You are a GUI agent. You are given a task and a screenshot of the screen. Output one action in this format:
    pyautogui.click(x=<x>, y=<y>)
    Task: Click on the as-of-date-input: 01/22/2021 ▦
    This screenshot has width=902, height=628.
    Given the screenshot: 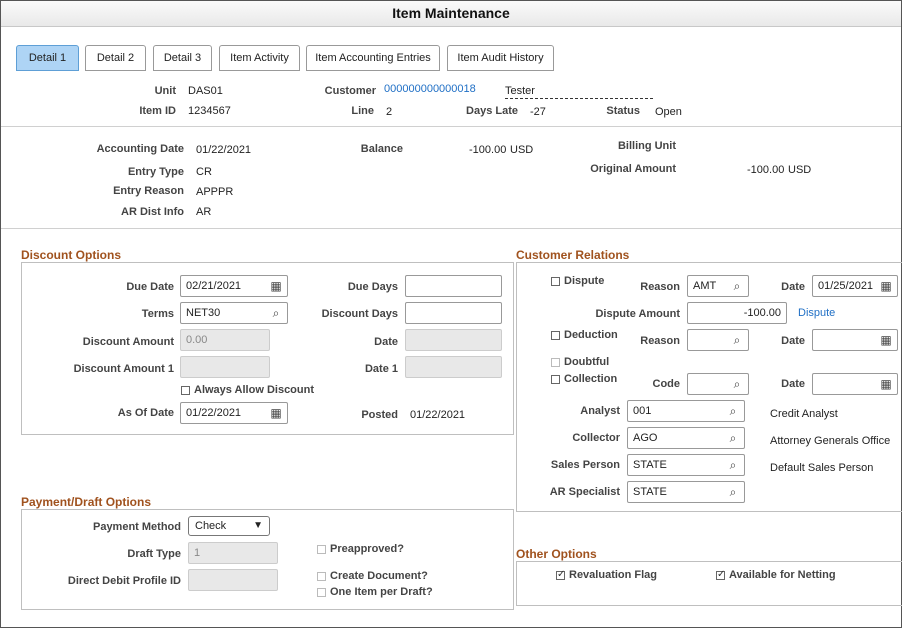 What is the action you would take?
    pyautogui.click(x=234, y=413)
    